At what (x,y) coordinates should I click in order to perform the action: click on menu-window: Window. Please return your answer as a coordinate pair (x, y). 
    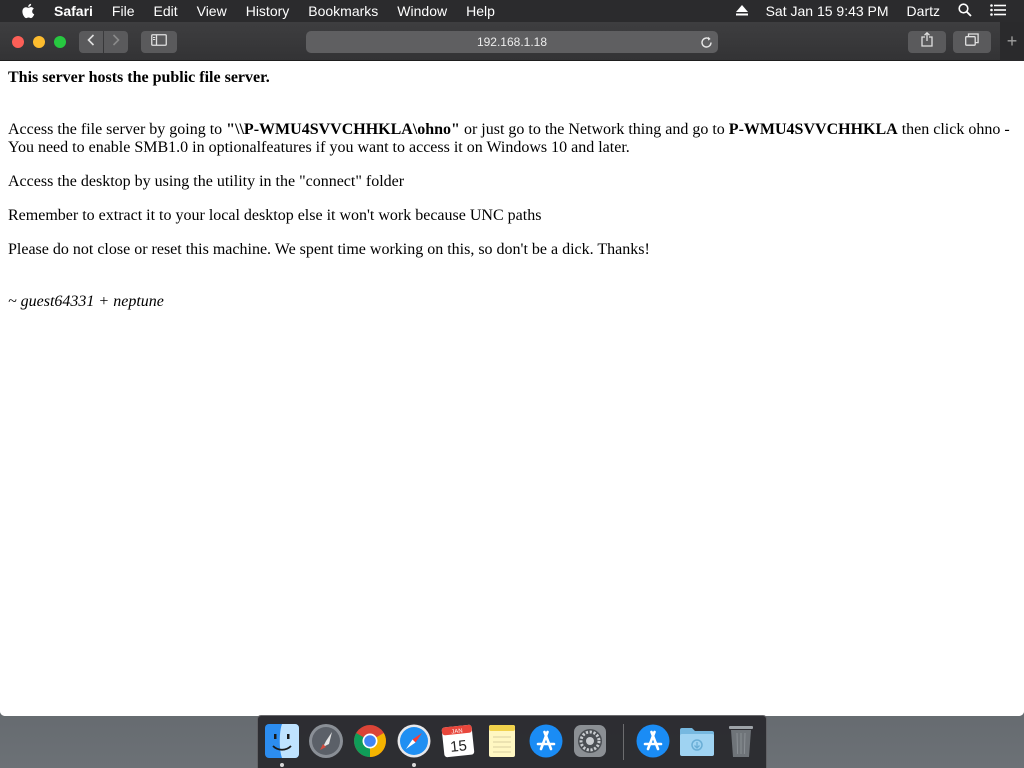
    Looking at the image, I should click on (422, 11).